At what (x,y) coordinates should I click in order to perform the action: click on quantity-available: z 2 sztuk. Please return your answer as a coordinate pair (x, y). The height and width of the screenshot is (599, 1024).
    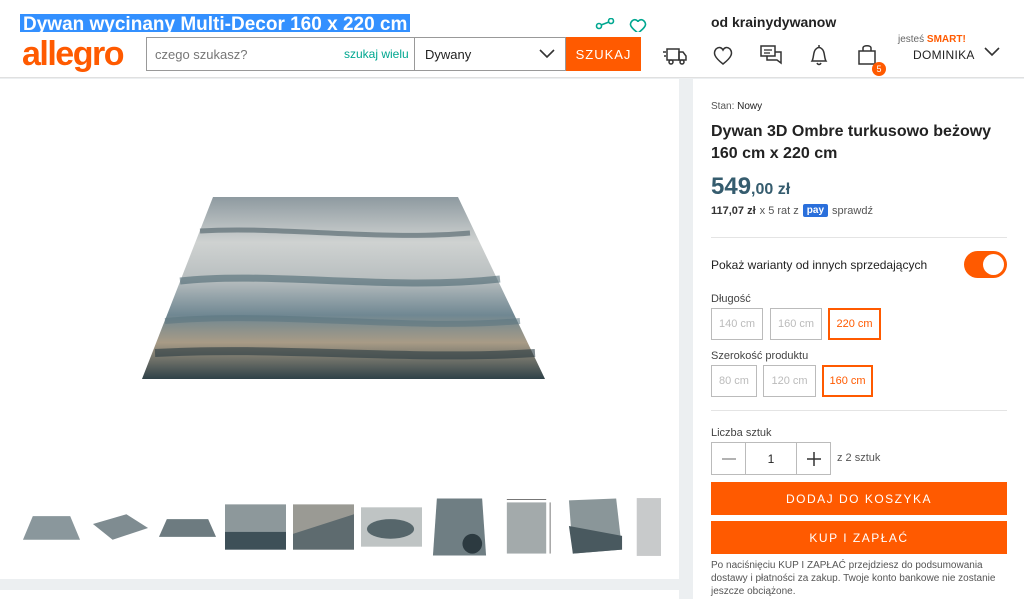
    Looking at the image, I should click on (859, 458).